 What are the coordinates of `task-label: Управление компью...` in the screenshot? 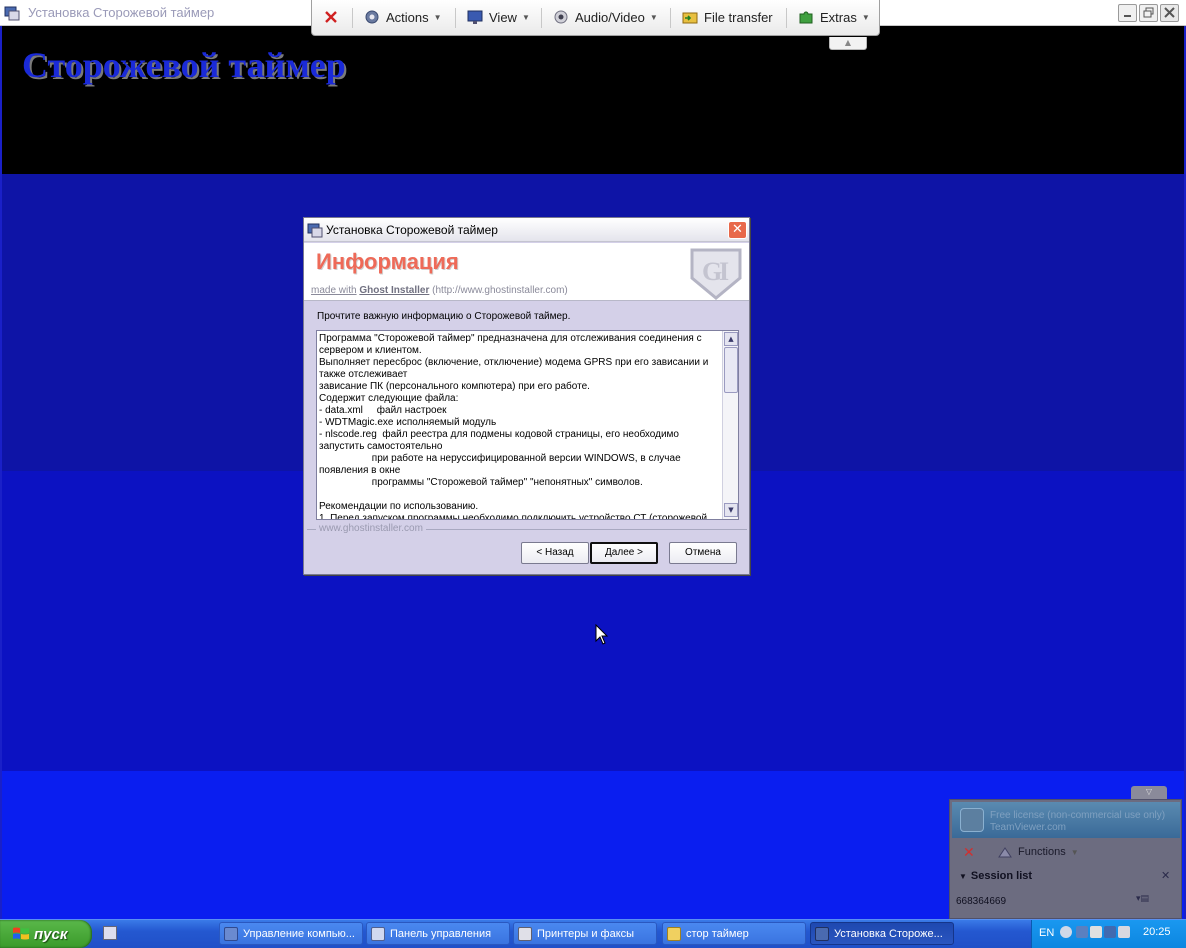 It's located at (299, 933).